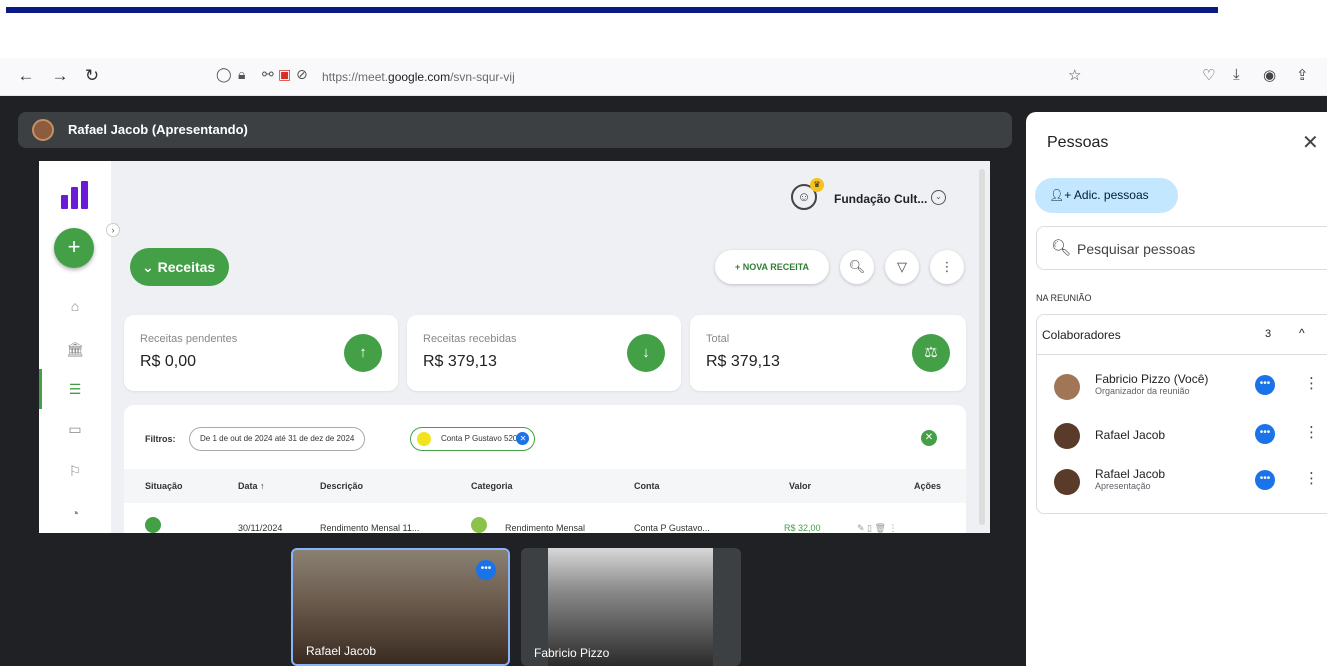 This screenshot has width=1327, height=666. I want to click on add-fab-button: +, so click(74, 248).